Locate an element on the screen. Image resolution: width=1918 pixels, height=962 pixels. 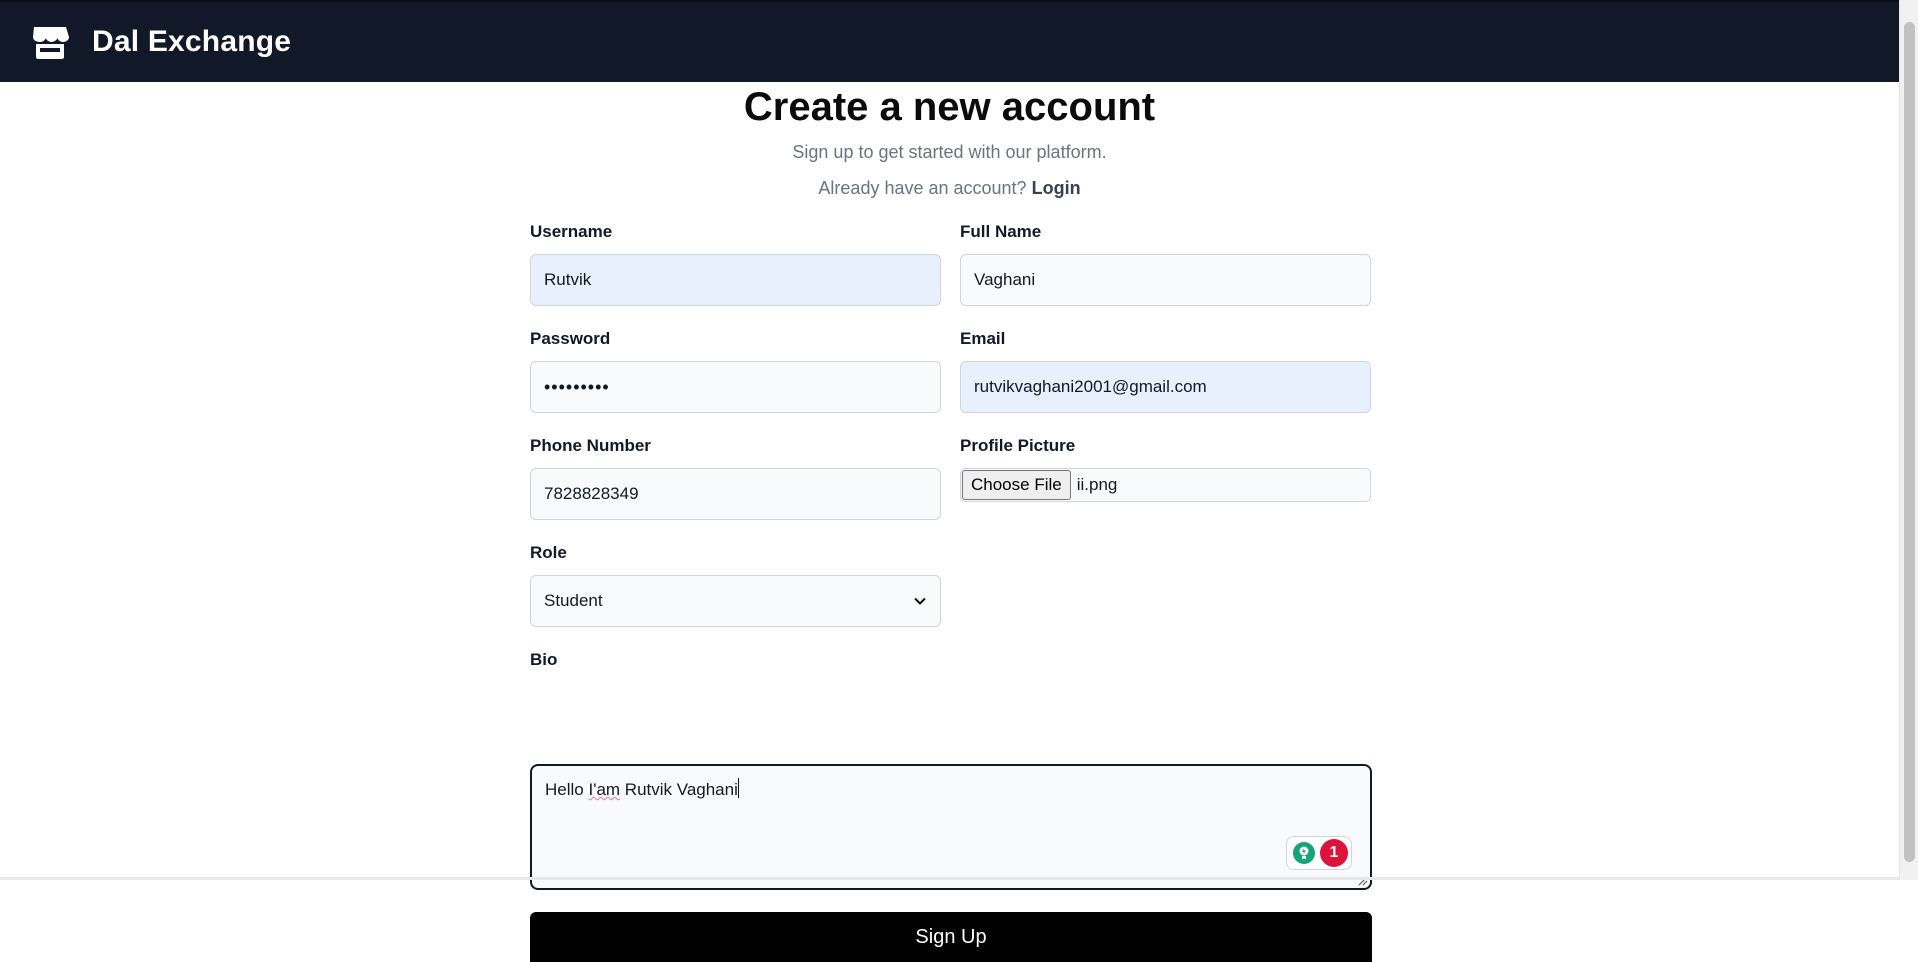
profile-picture-field: Profile Picture Choose File ii.png is located at coordinates (1165, 467).